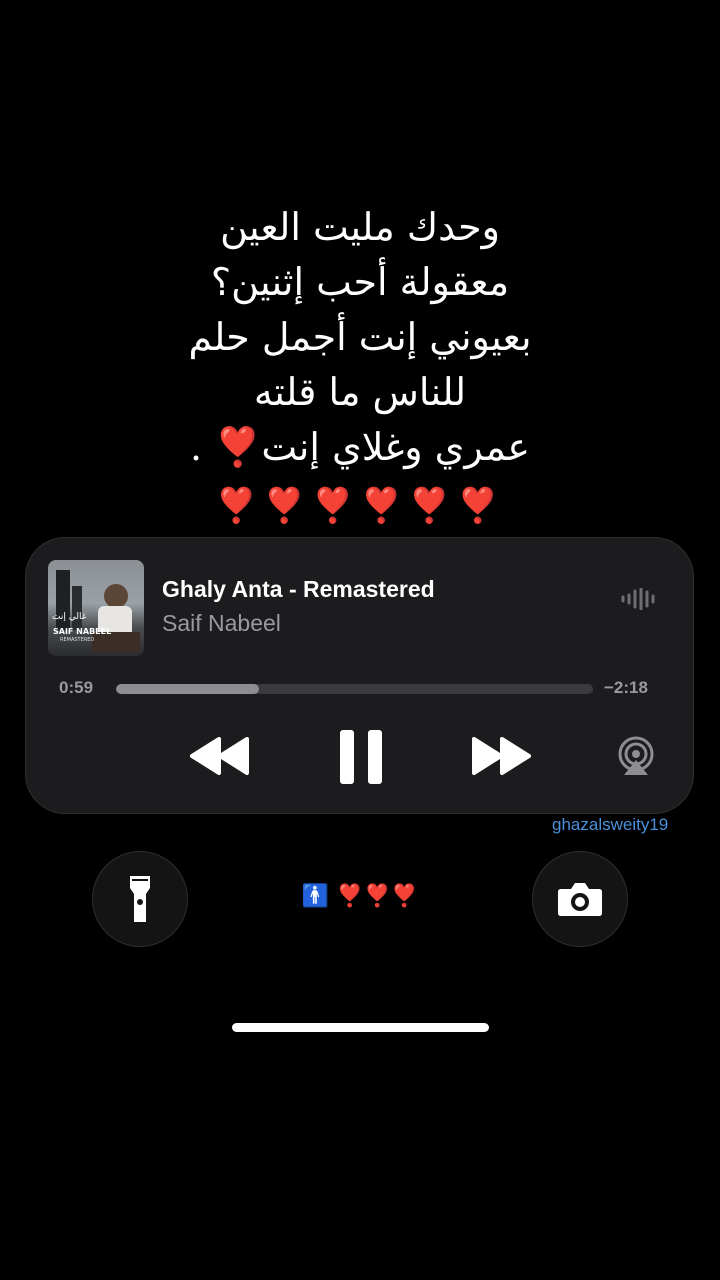  What do you see at coordinates (298, 589) in the screenshot?
I see `song-title: Ghaly Anta - Remastered` at bounding box center [298, 589].